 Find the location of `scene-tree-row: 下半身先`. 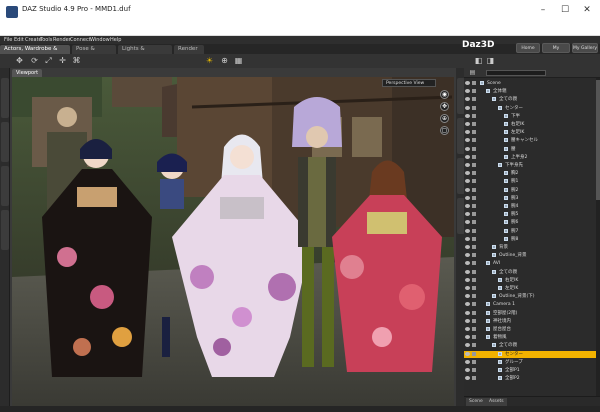

scene-tree-row: 下半身先 is located at coordinates (530, 165).